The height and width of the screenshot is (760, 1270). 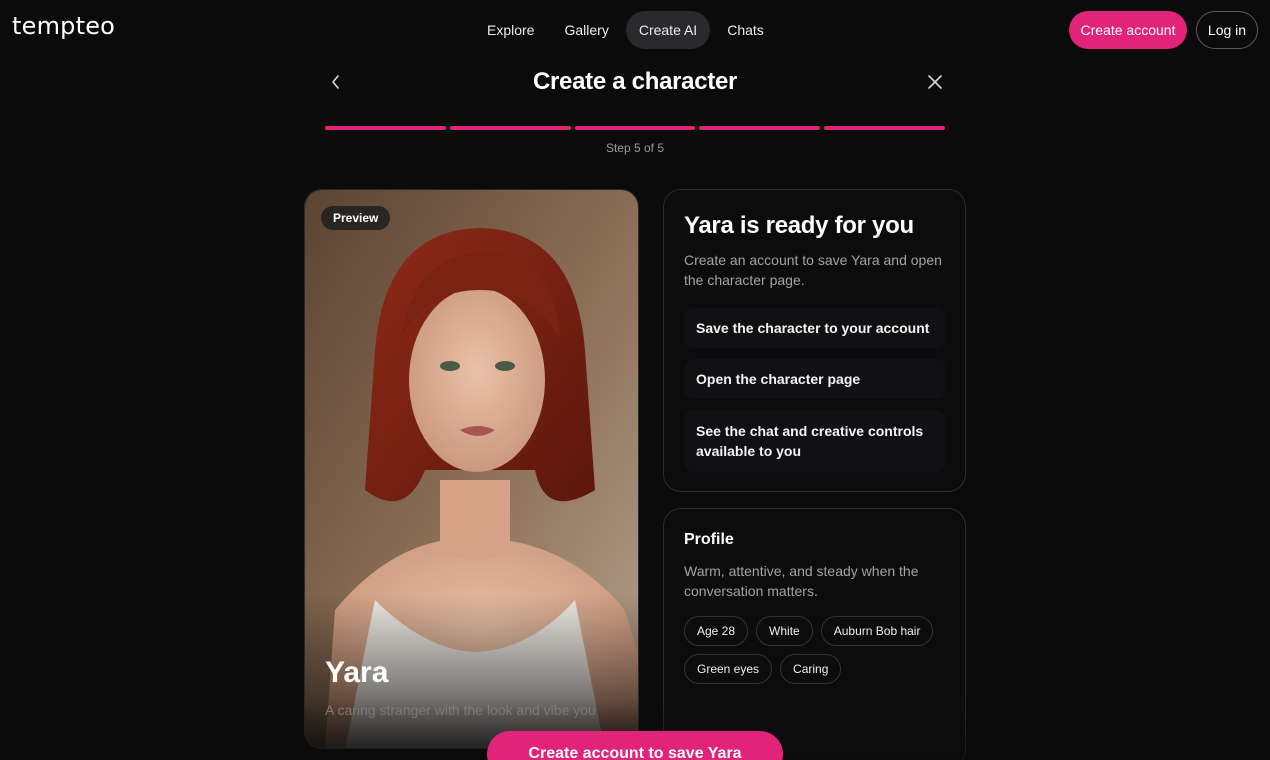 I want to click on create-account-button: Create account, so click(x=1128, y=30).